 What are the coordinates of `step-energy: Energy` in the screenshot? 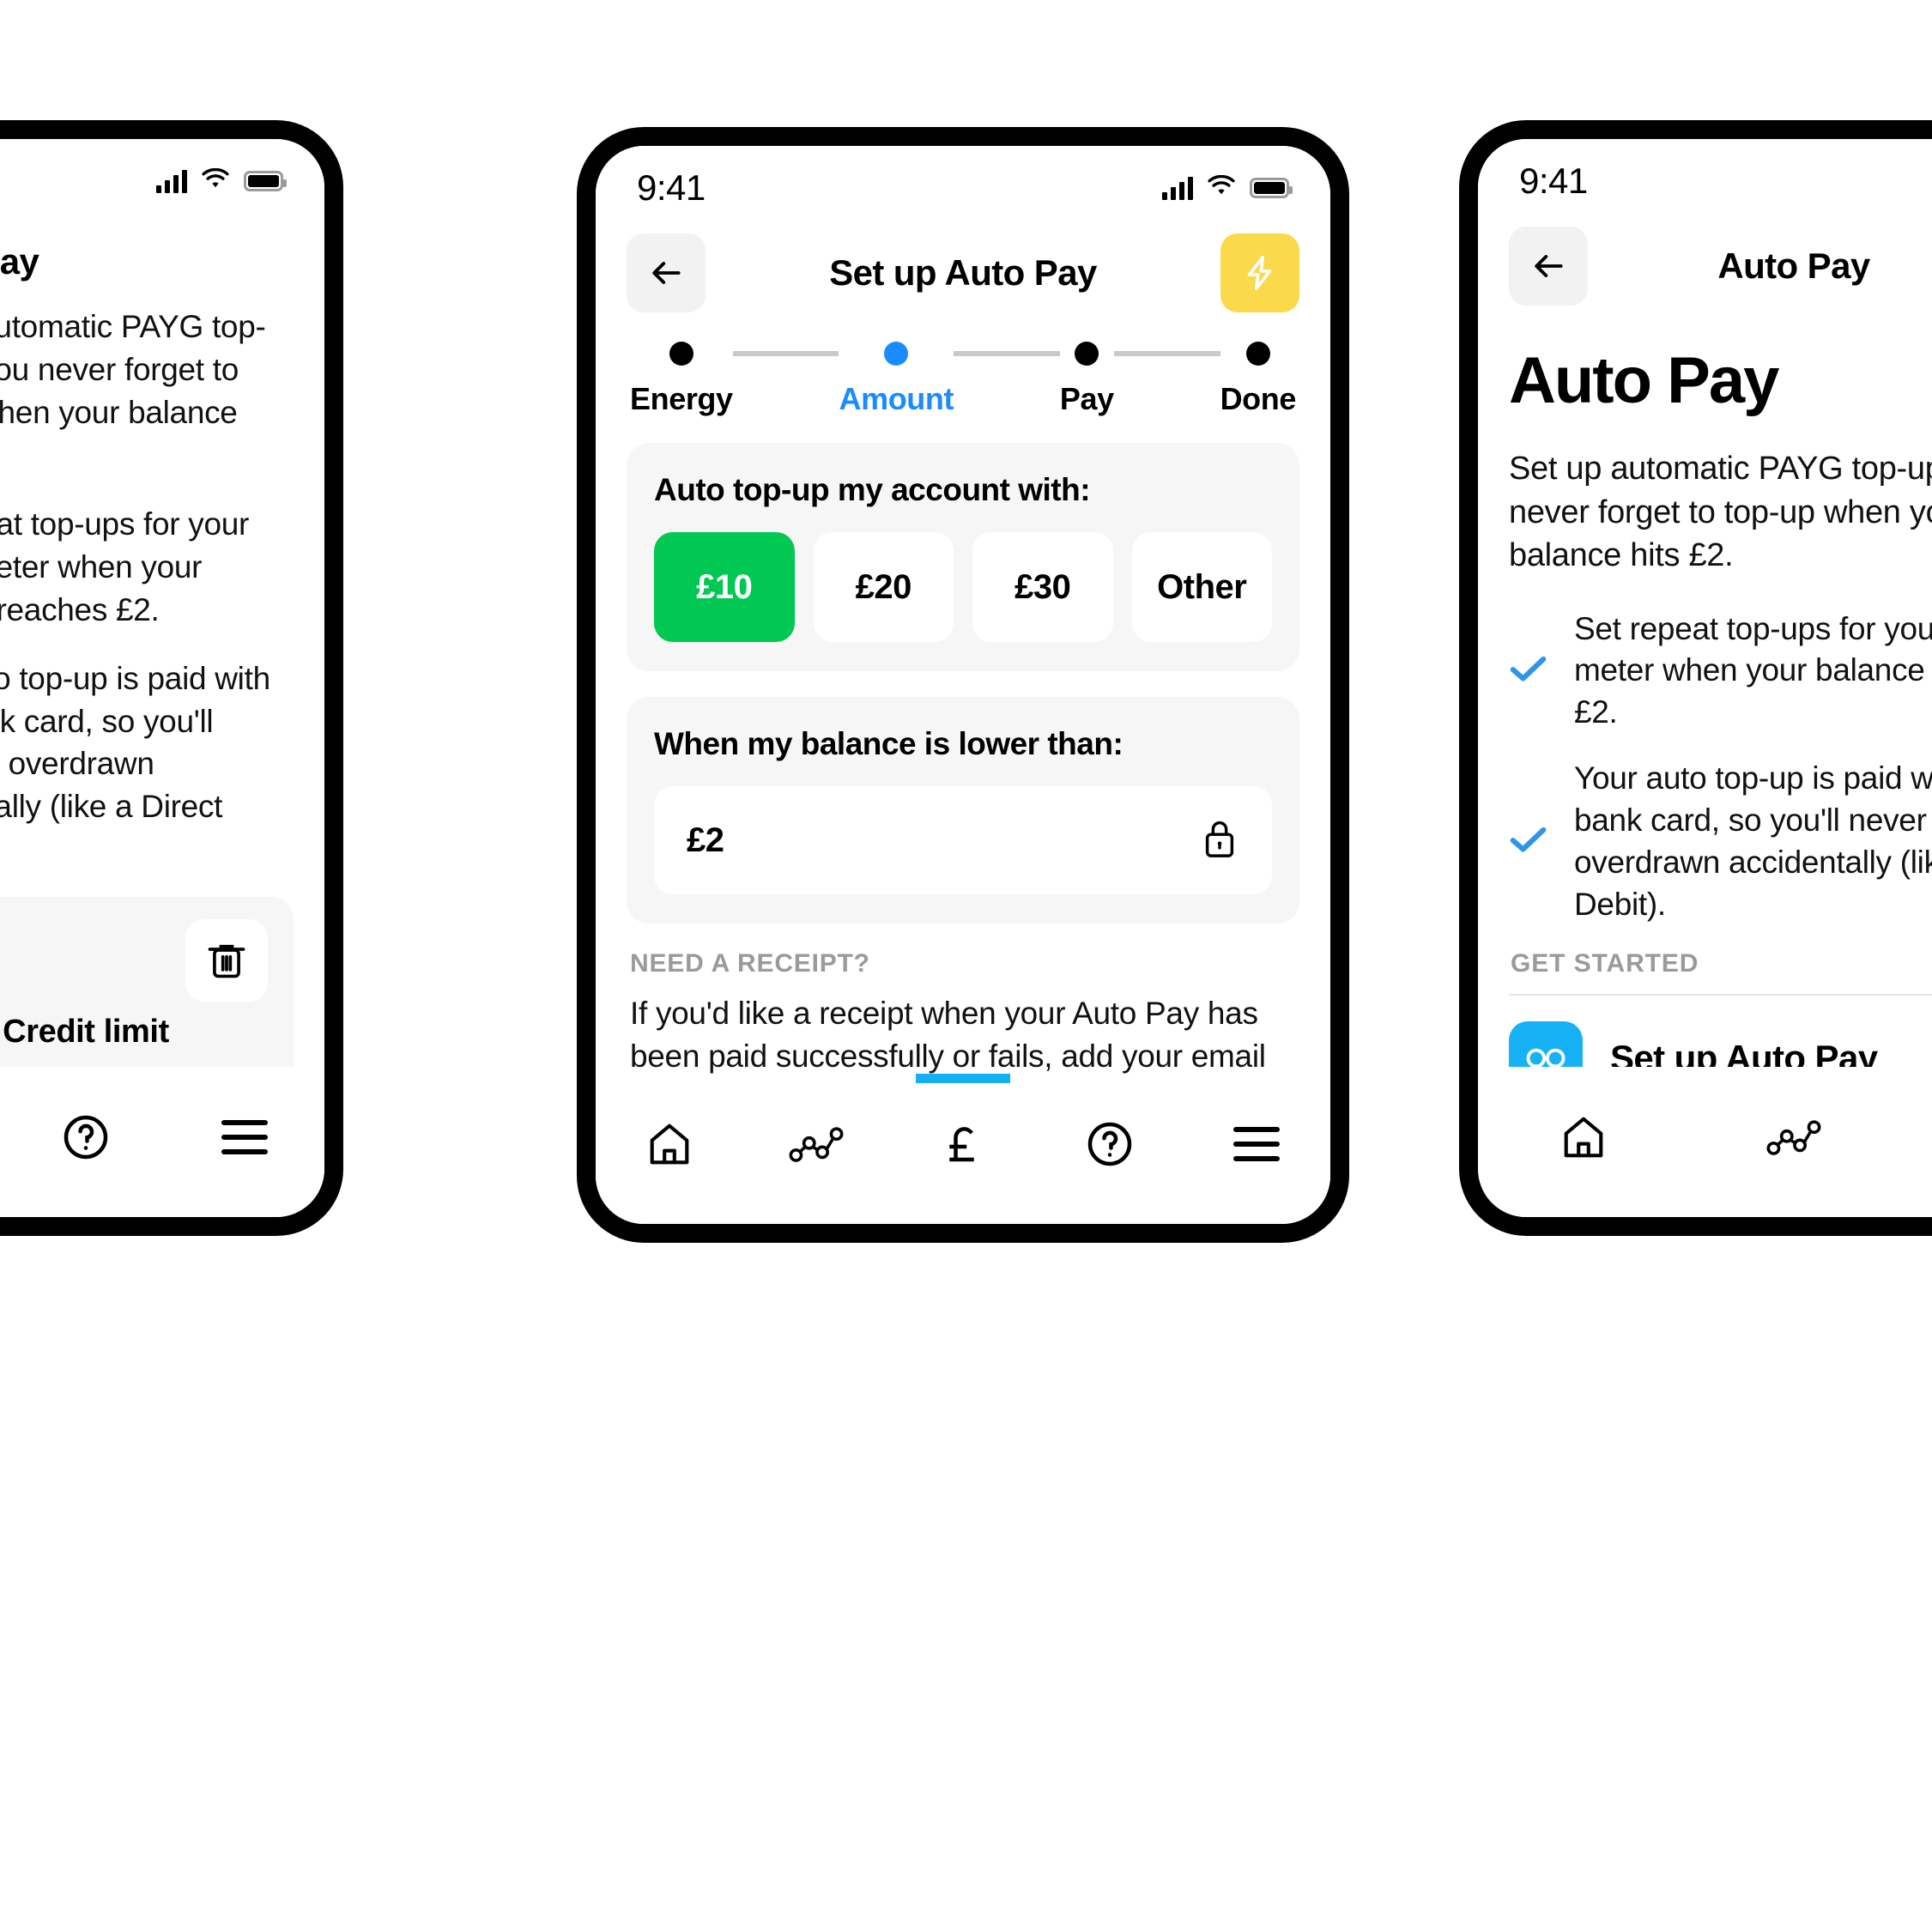 It's located at (682, 380).